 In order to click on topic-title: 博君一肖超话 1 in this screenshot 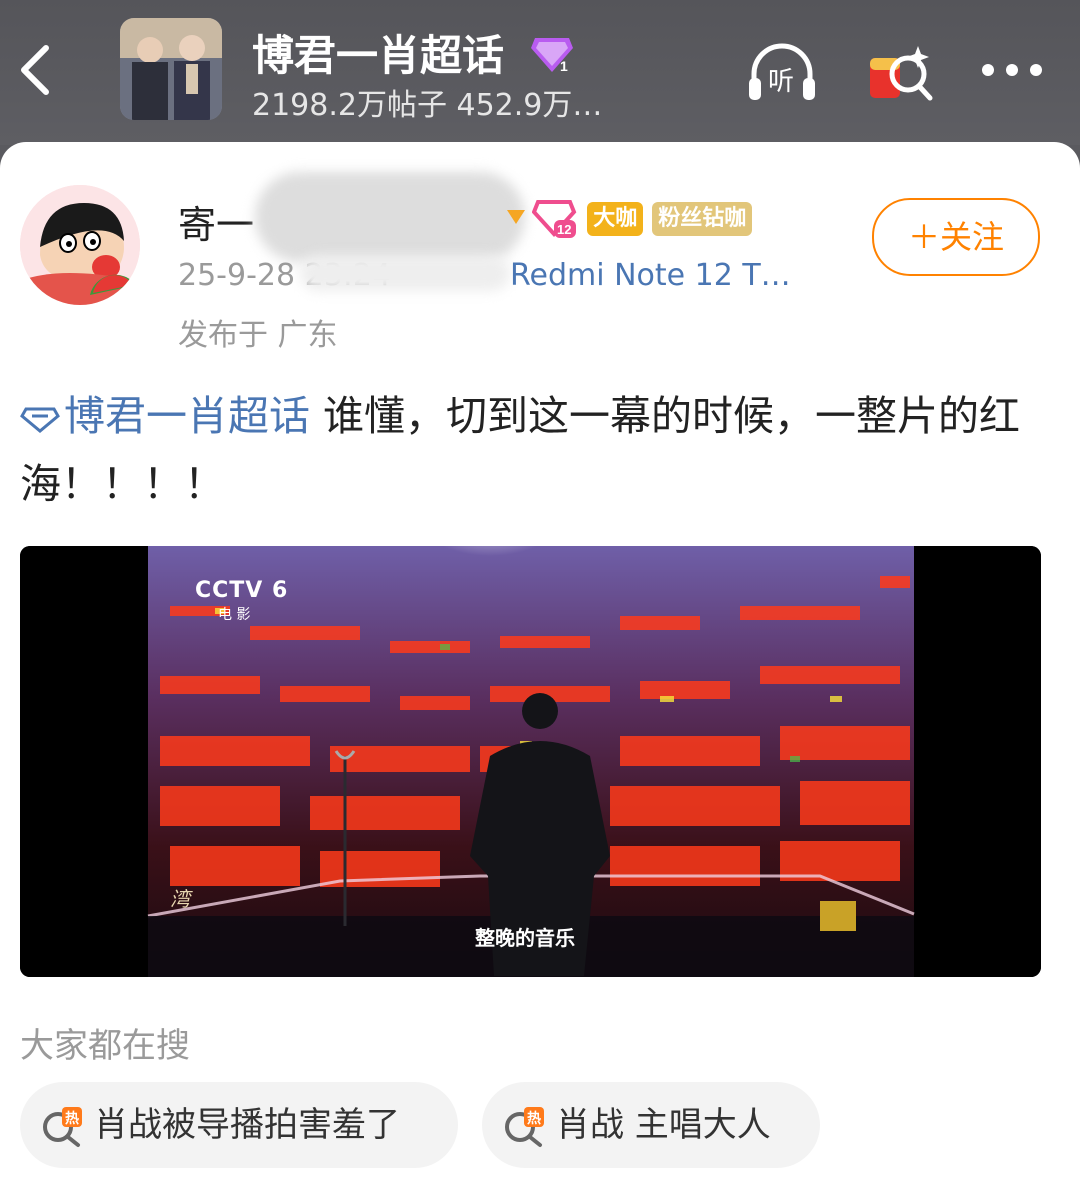, I will do `click(413, 53)`.